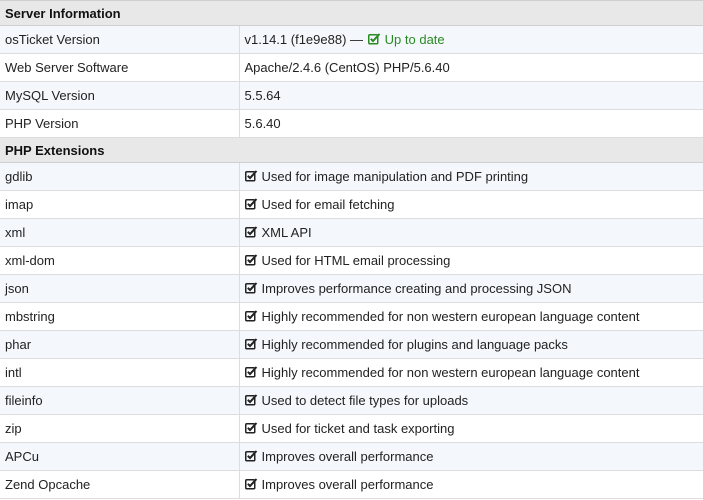 The height and width of the screenshot is (500, 703). I want to click on extension-description: Used for HTML email processing, so click(470, 260).